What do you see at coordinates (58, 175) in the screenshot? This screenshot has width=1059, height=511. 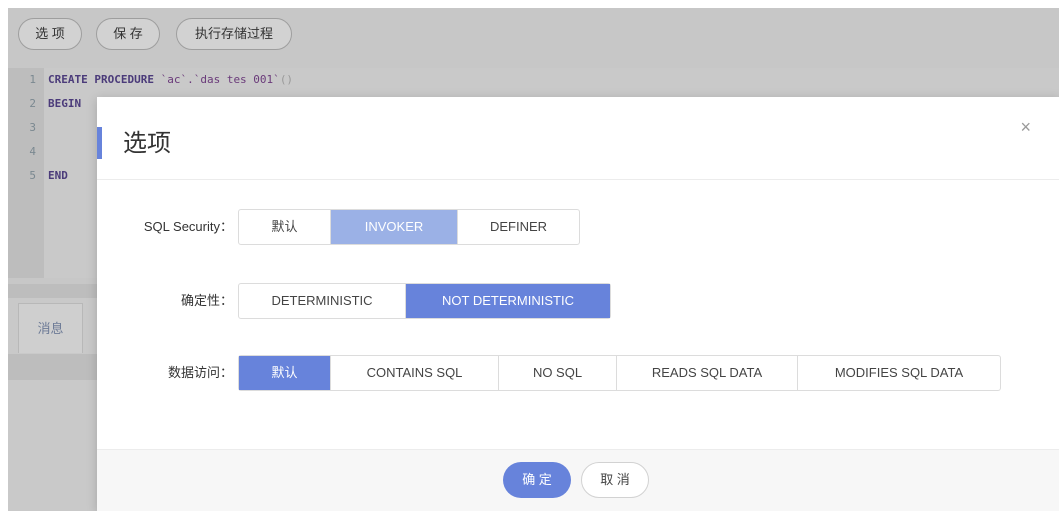 I see `code-keyword: END` at bounding box center [58, 175].